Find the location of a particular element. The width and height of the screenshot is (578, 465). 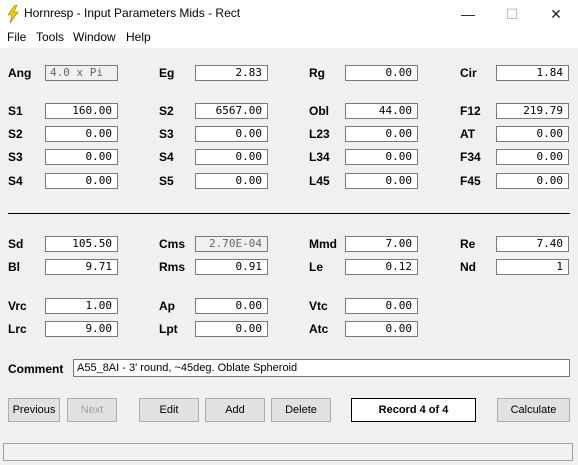

record-indicator: Record 4 of 4 is located at coordinates (413, 410).